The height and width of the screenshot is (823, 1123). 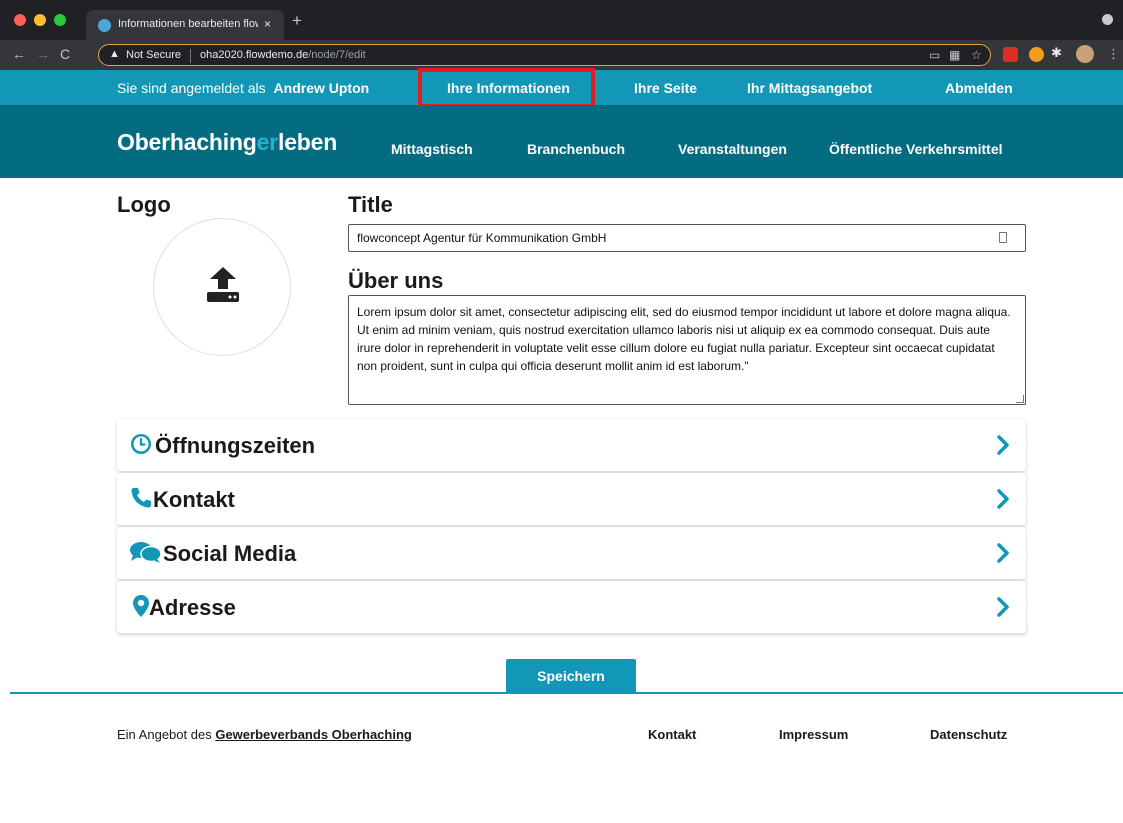 I want to click on tab-title: Informationen bearbeiten flowc, so click(x=188, y=24).